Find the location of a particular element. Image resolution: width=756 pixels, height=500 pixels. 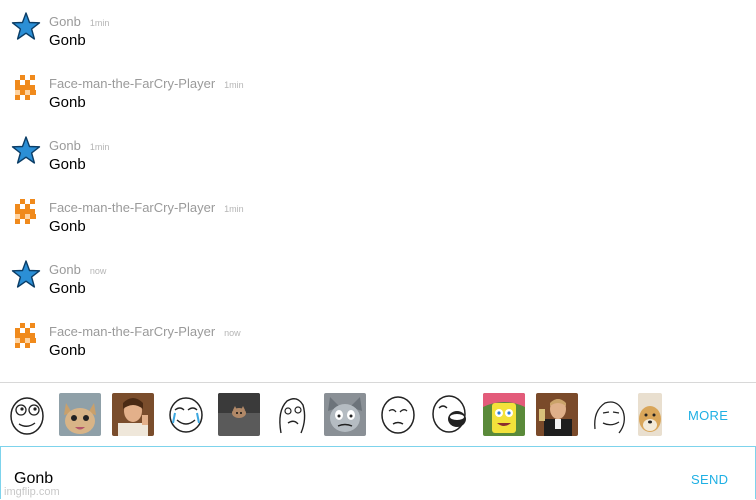

tom-cat-sticker is located at coordinates (345, 414).